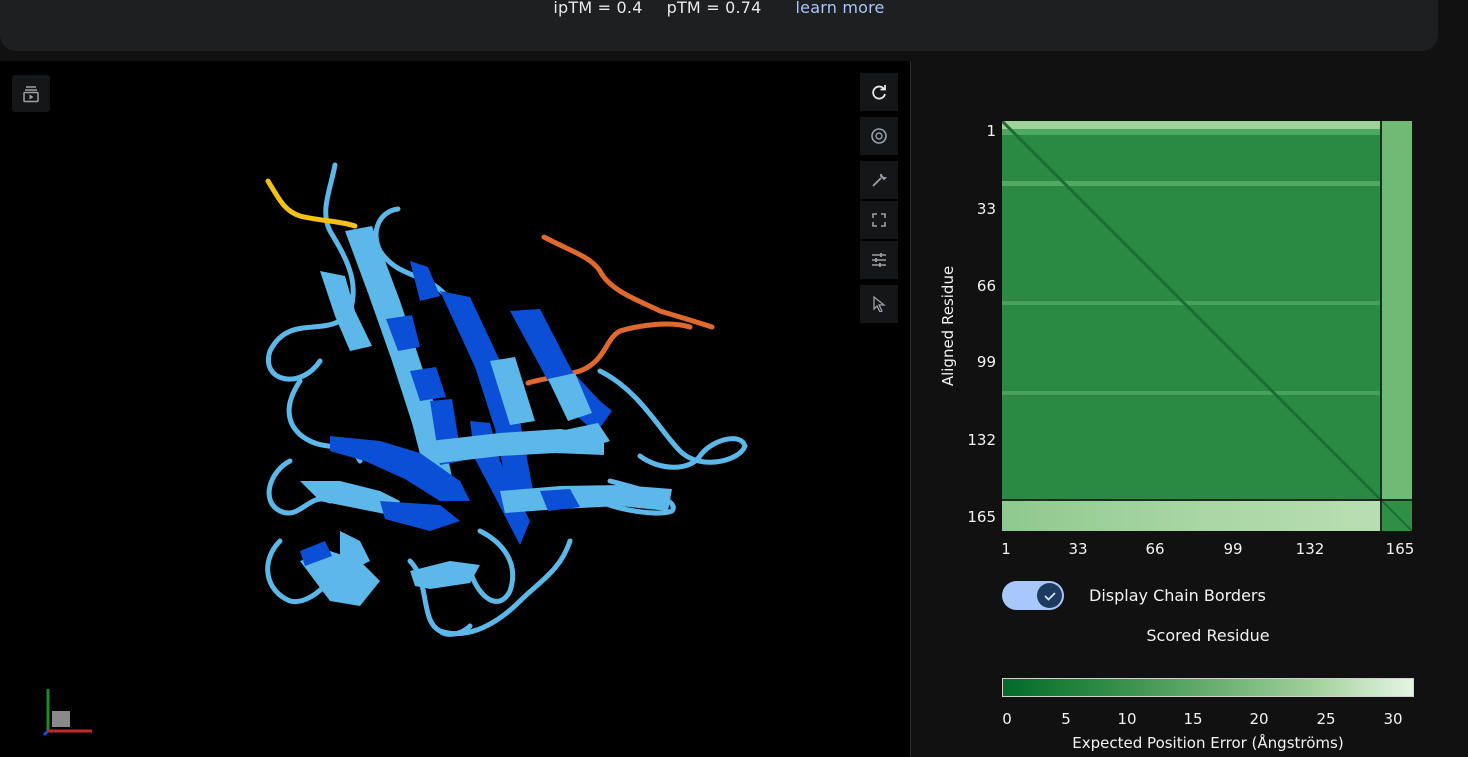 The width and height of the screenshot is (1468, 757). I want to click on rotate-button, so click(879, 92).